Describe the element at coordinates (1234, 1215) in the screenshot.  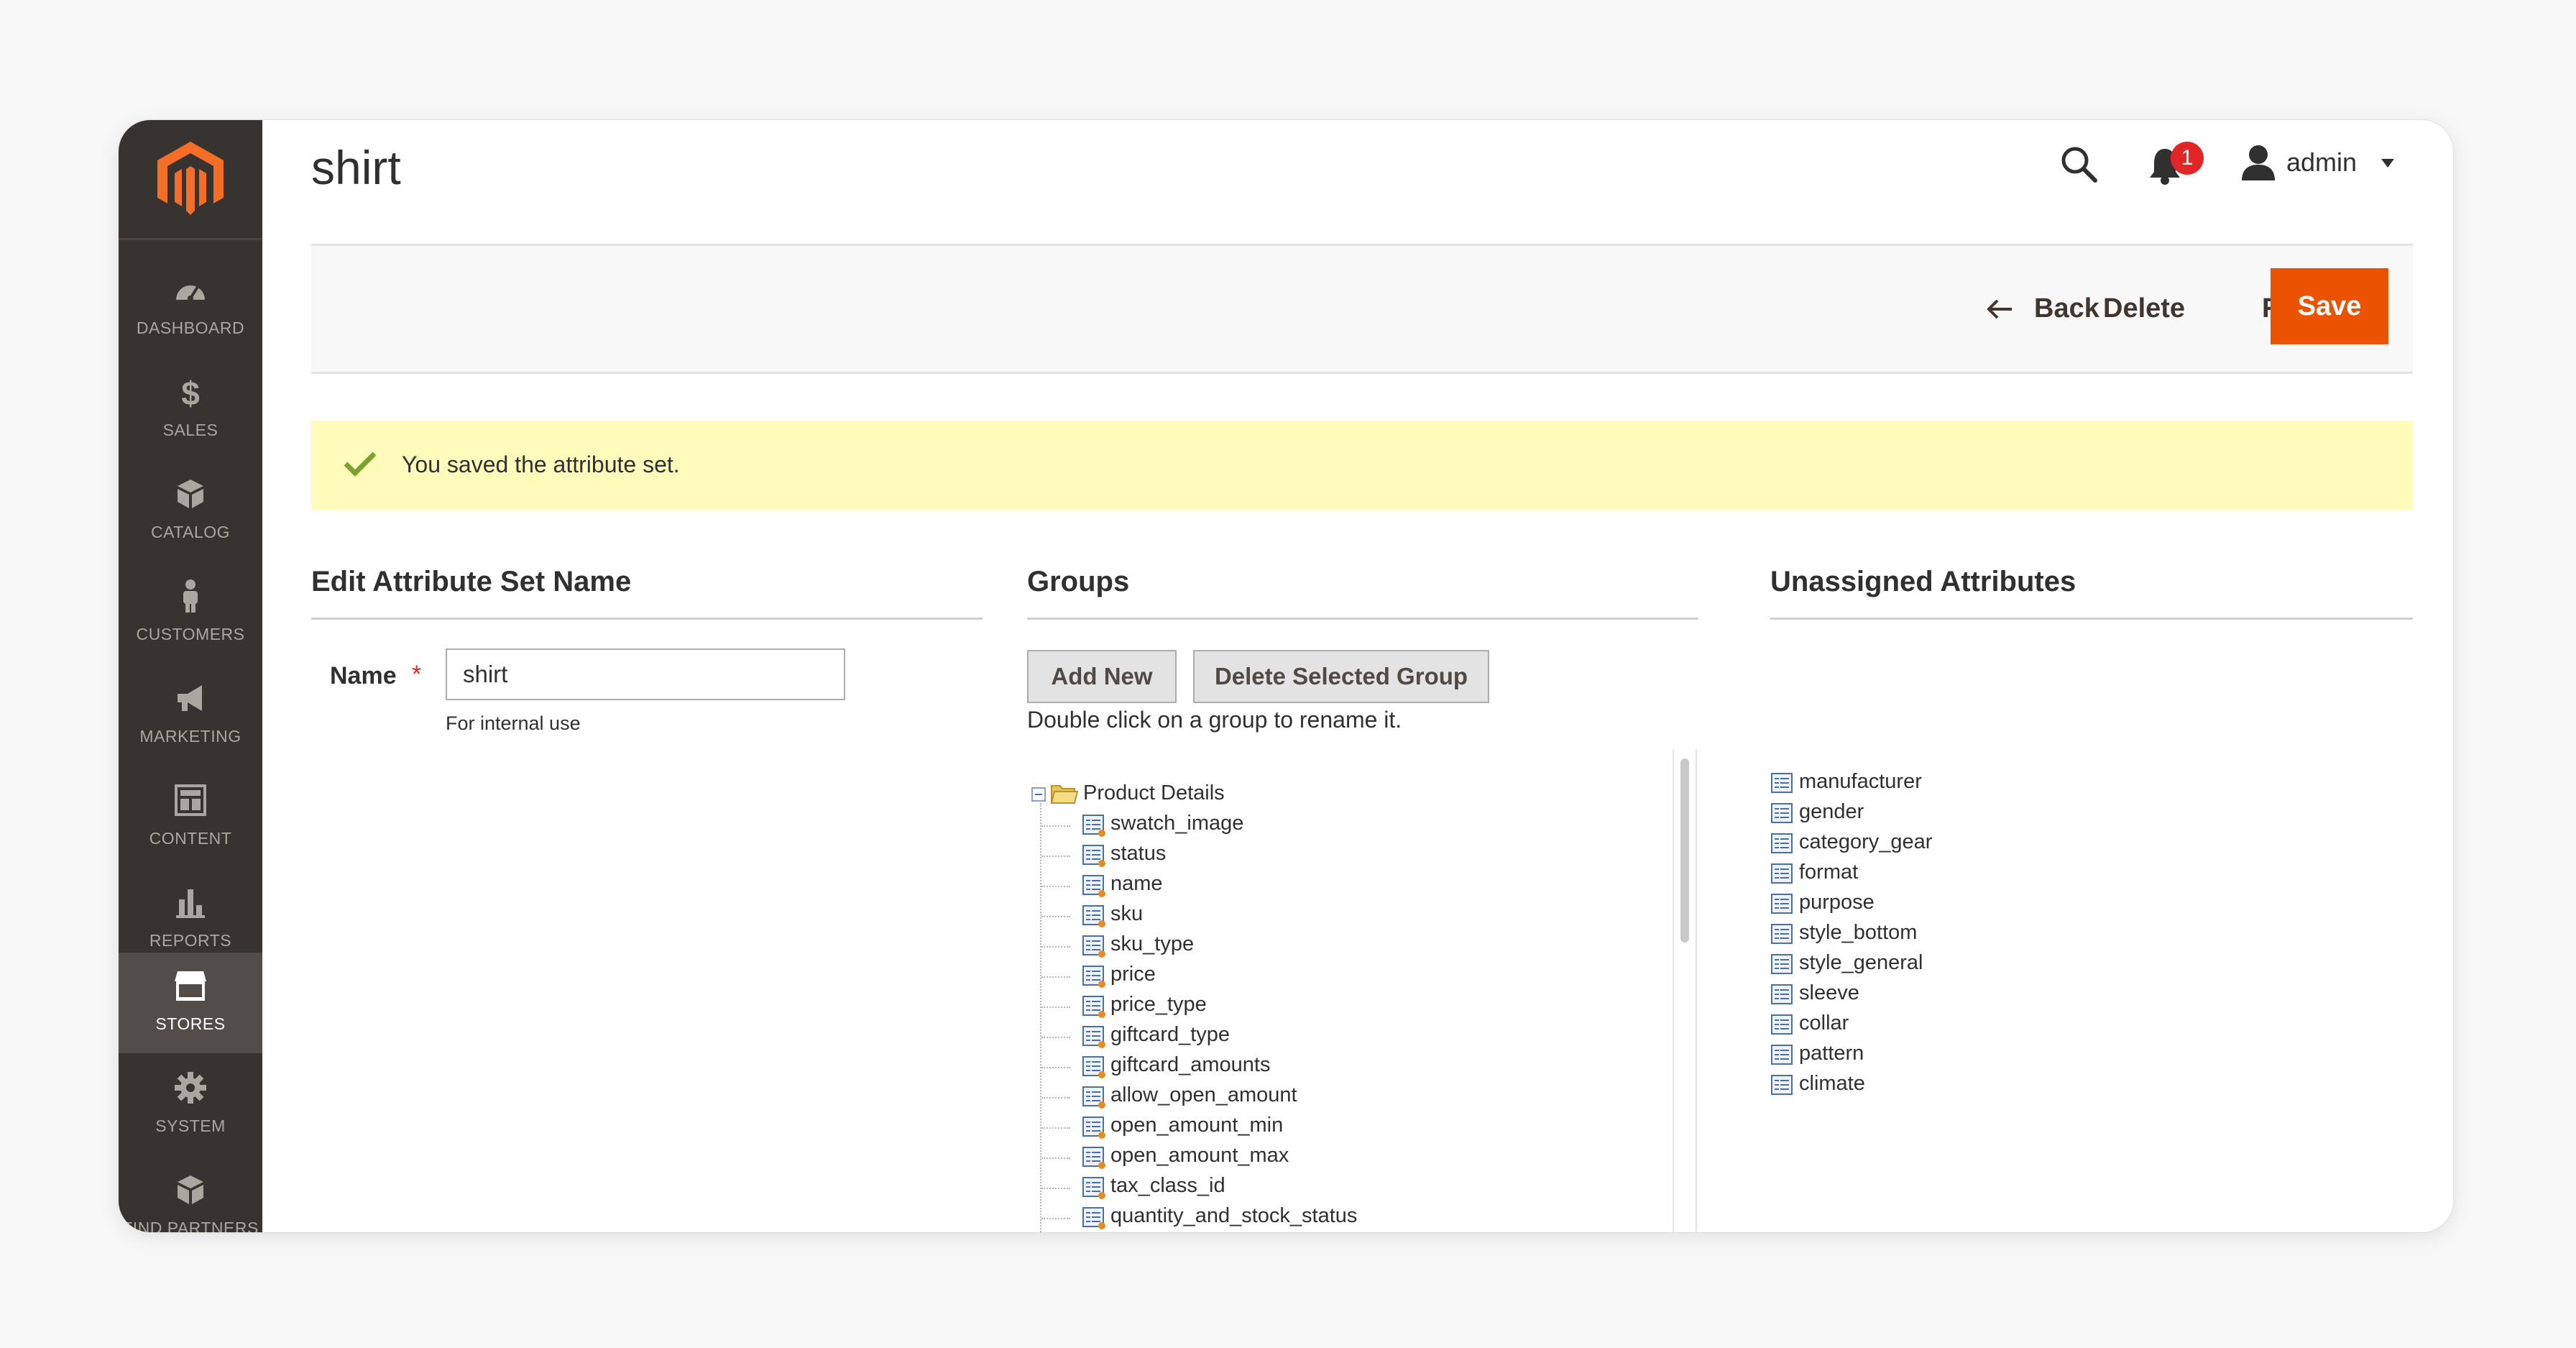
I see `tree-attribute-label: quantity_and_stock_status` at that location.